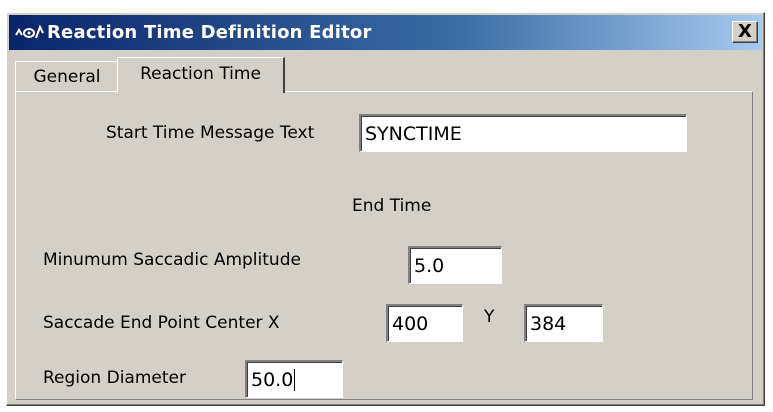  What do you see at coordinates (455, 265) in the screenshot?
I see `min-amplitude-input: 5.0` at bounding box center [455, 265].